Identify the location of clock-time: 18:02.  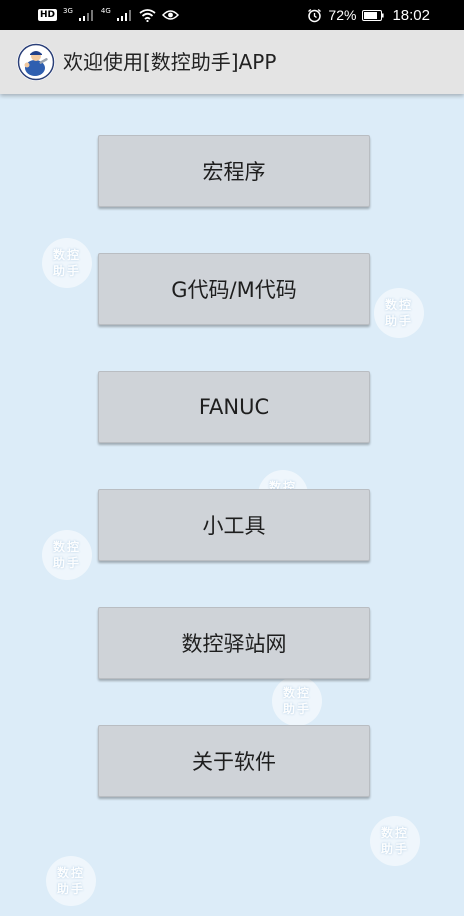
(411, 15).